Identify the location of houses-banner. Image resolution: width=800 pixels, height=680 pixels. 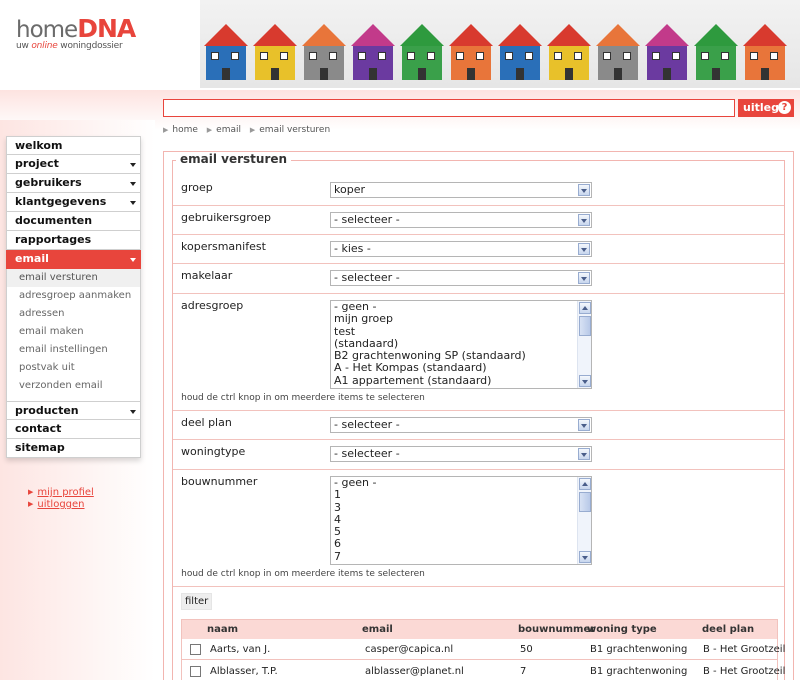
(500, 44).